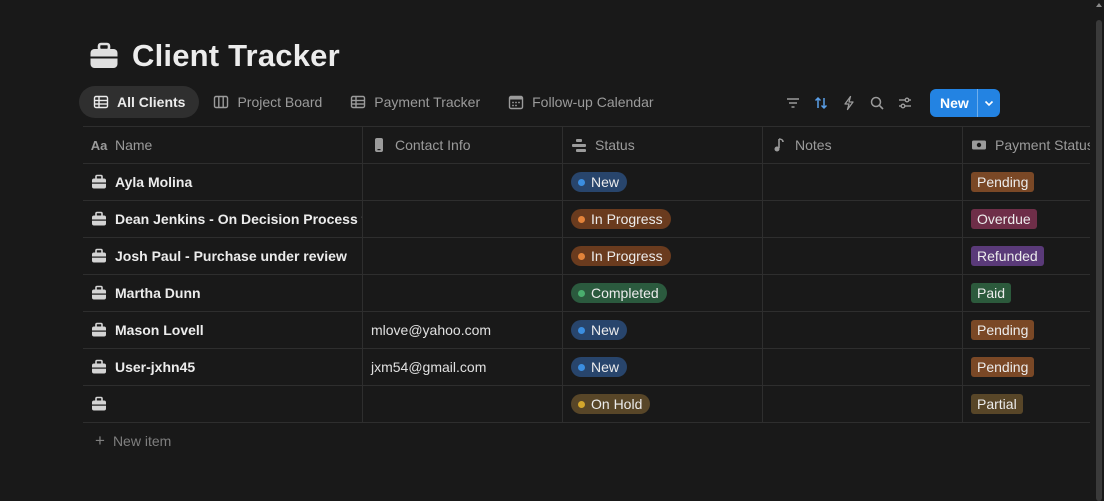 Image resolution: width=1104 pixels, height=501 pixels. What do you see at coordinates (223, 182) in the screenshot?
I see `name-cell: Ayla Molina` at bounding box center [223, 182].